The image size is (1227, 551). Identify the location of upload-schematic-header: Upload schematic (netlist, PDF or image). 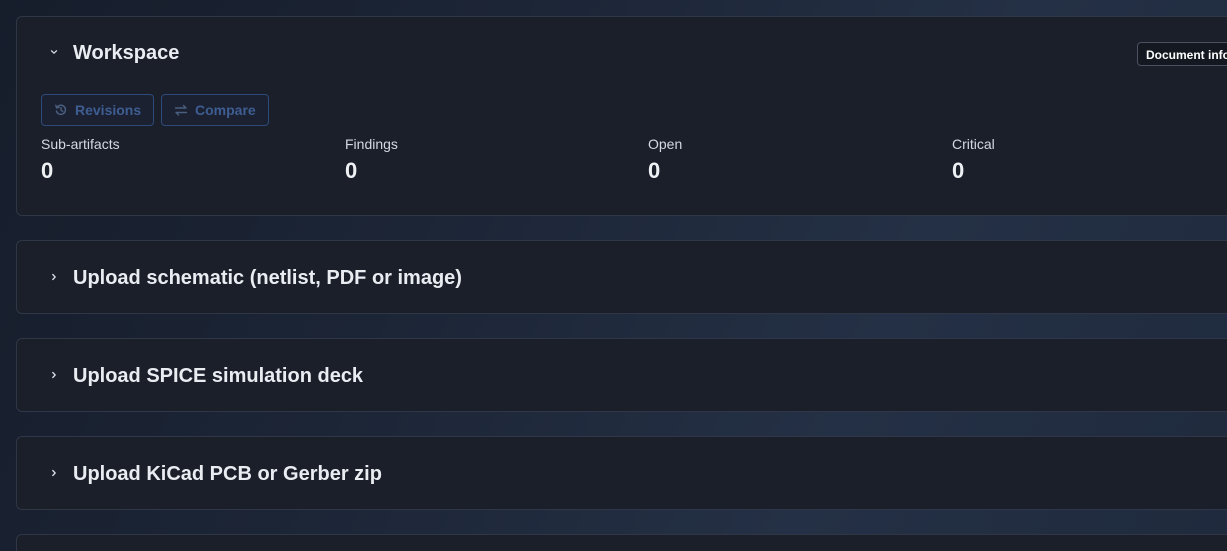
(622, 277).